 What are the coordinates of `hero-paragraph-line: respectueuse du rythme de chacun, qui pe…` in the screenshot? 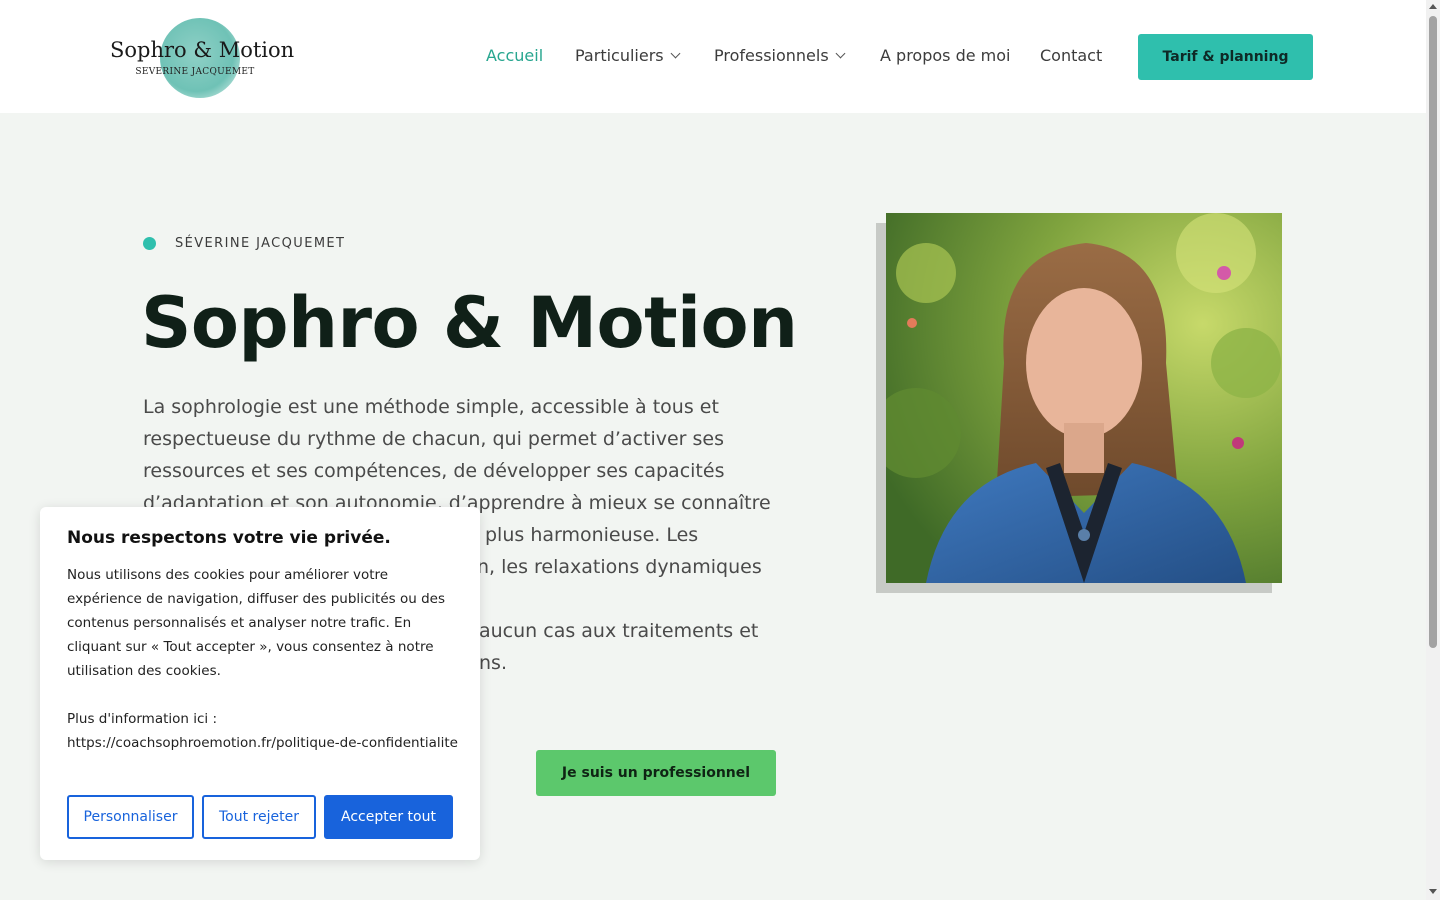 It's located at (434, 439).